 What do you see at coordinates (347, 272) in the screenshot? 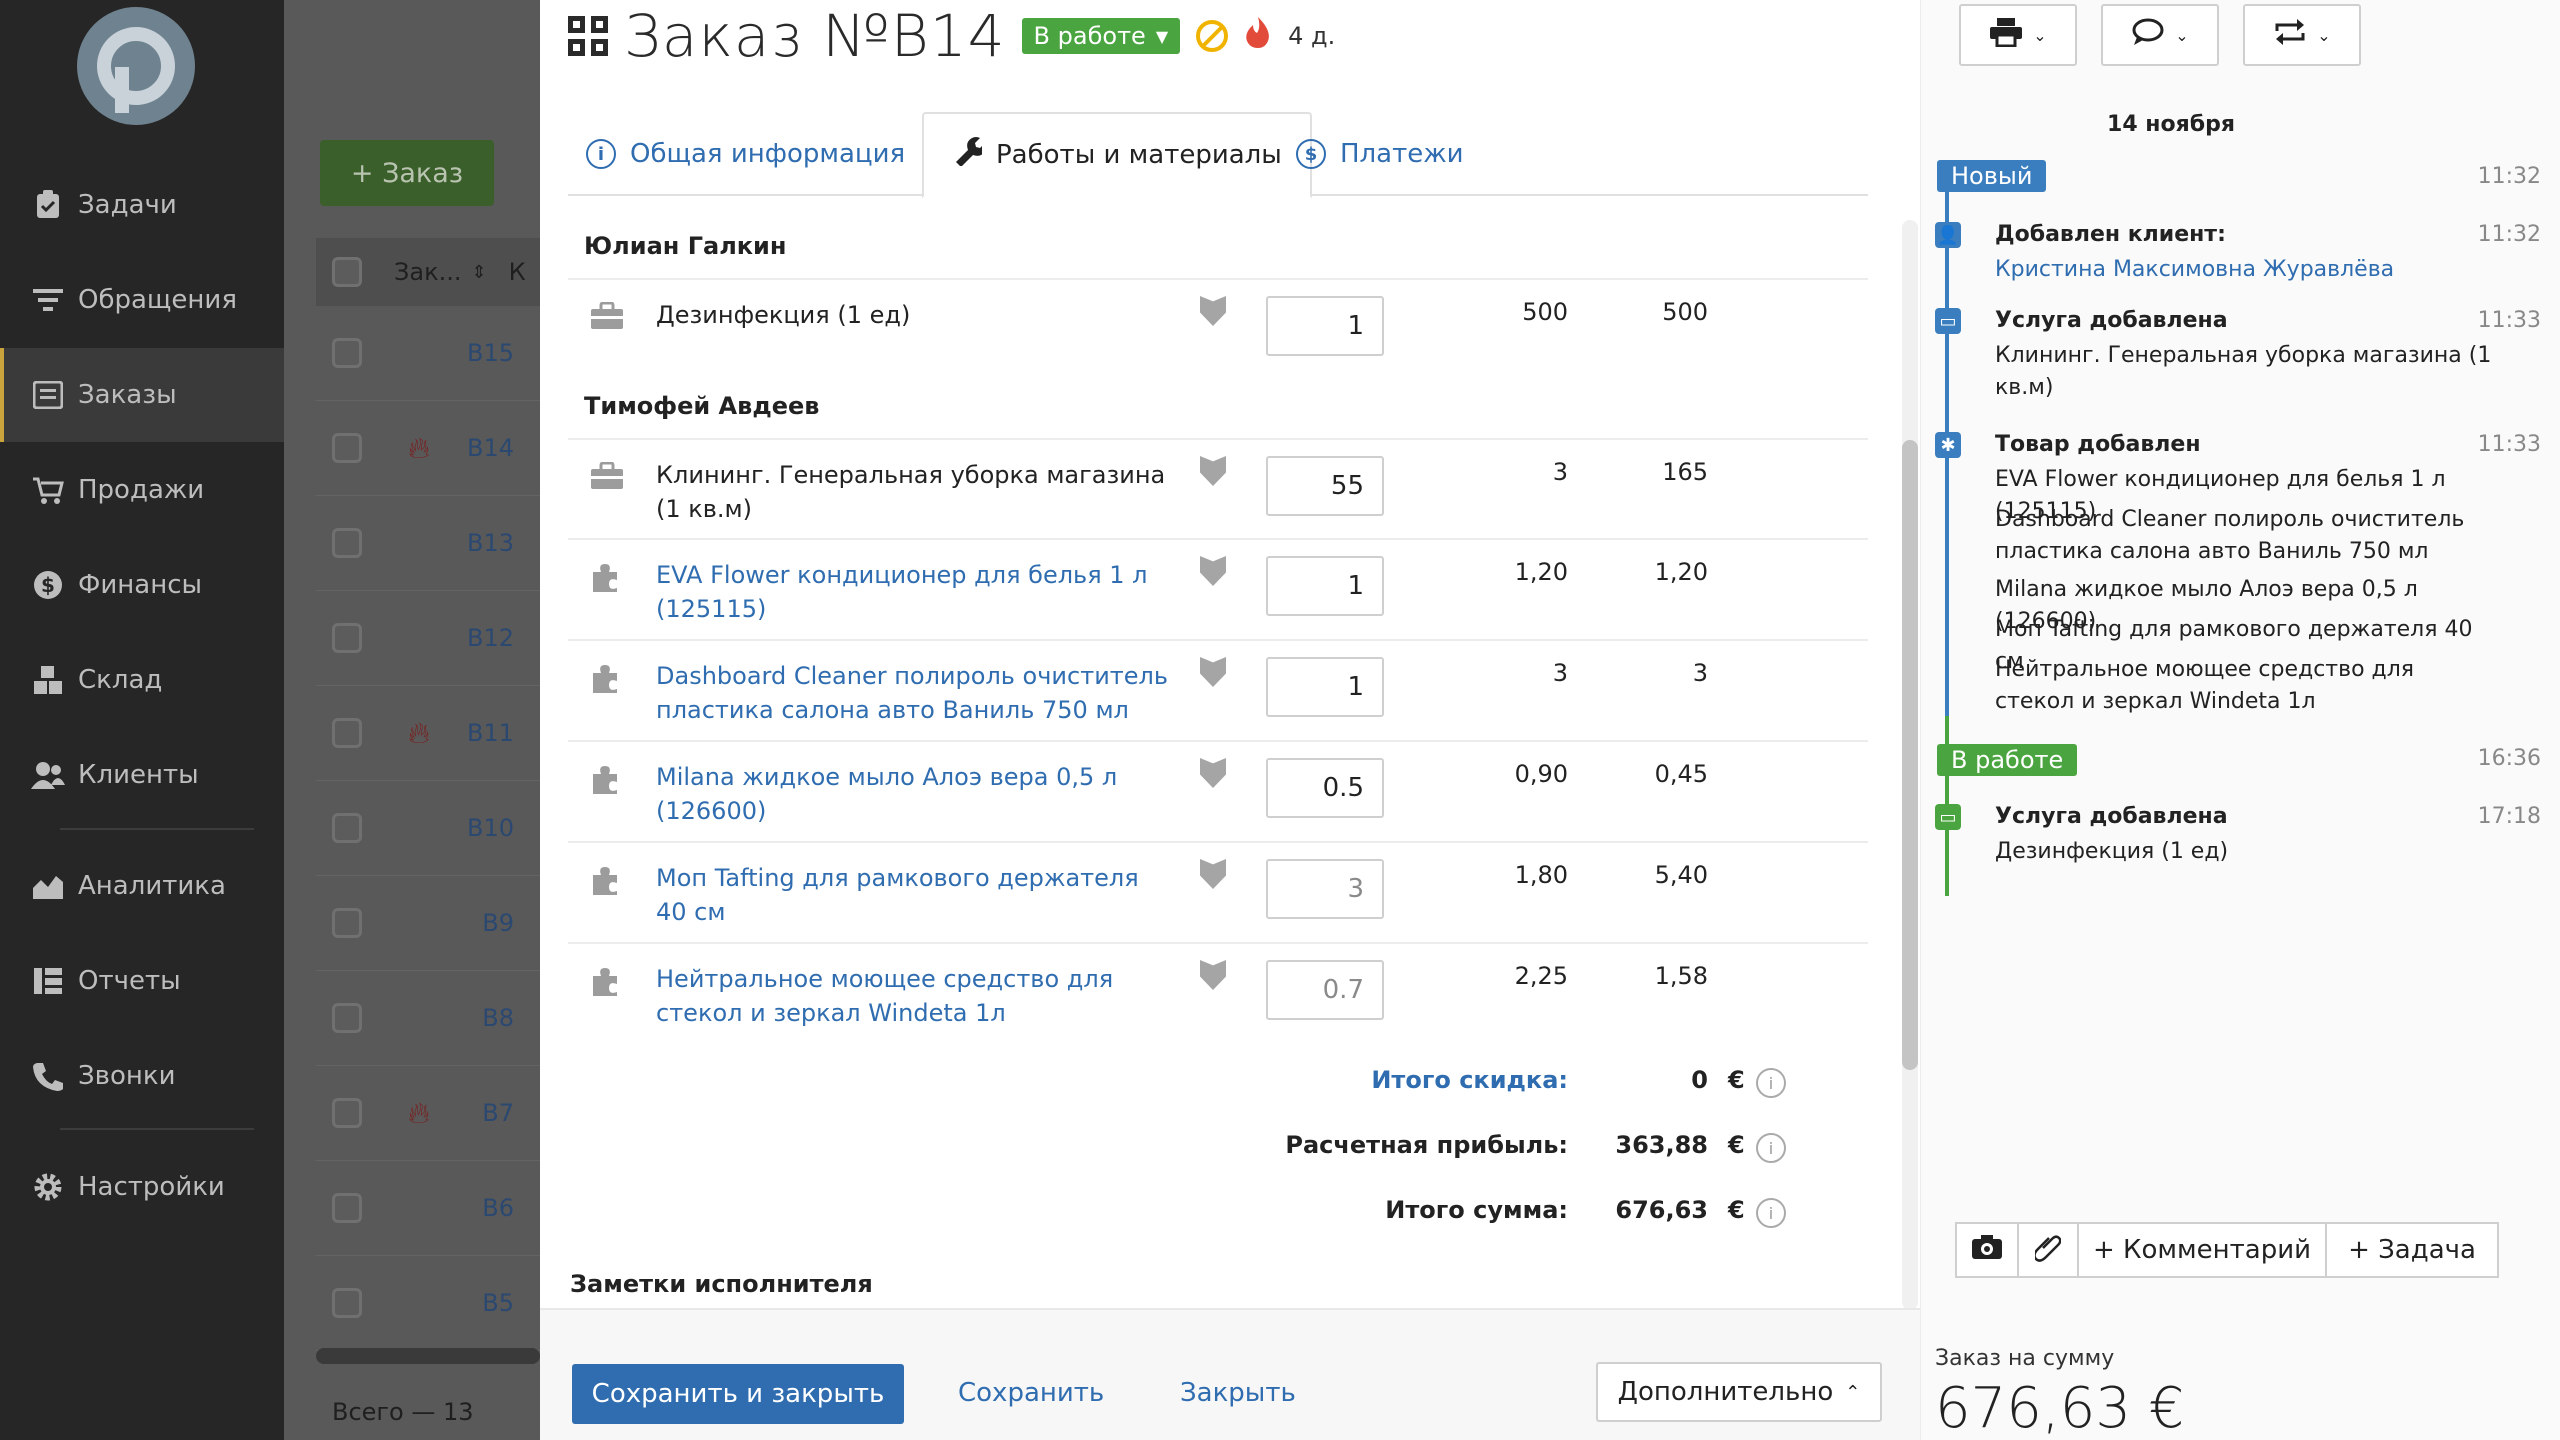
I see `select-all-checkbox` at bounding box center [347, 272].